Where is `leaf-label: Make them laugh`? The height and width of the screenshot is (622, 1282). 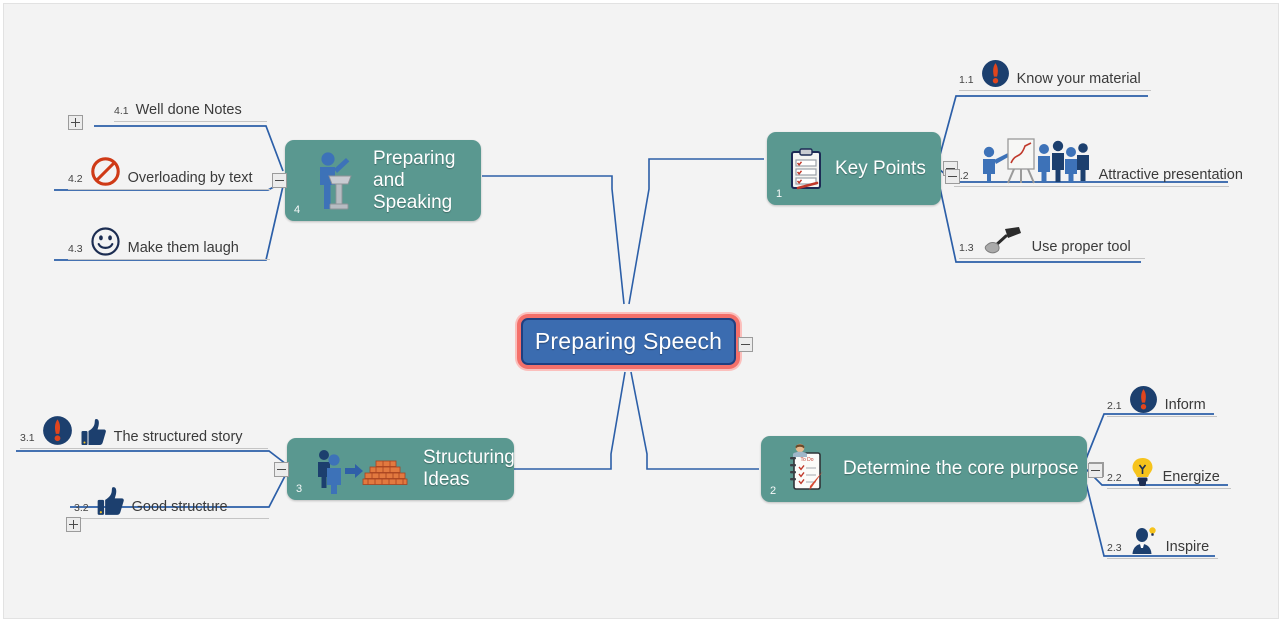
leaf-label: Make them laugh is located at coordinates (183, 248).